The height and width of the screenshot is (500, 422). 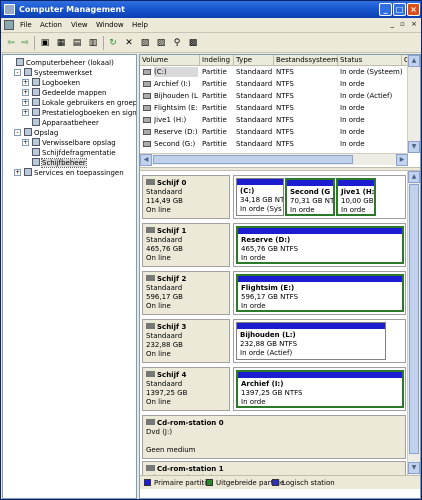 I want to click on tree-item-label: Schijfdefragmentatie, so click(x=79, y=153).